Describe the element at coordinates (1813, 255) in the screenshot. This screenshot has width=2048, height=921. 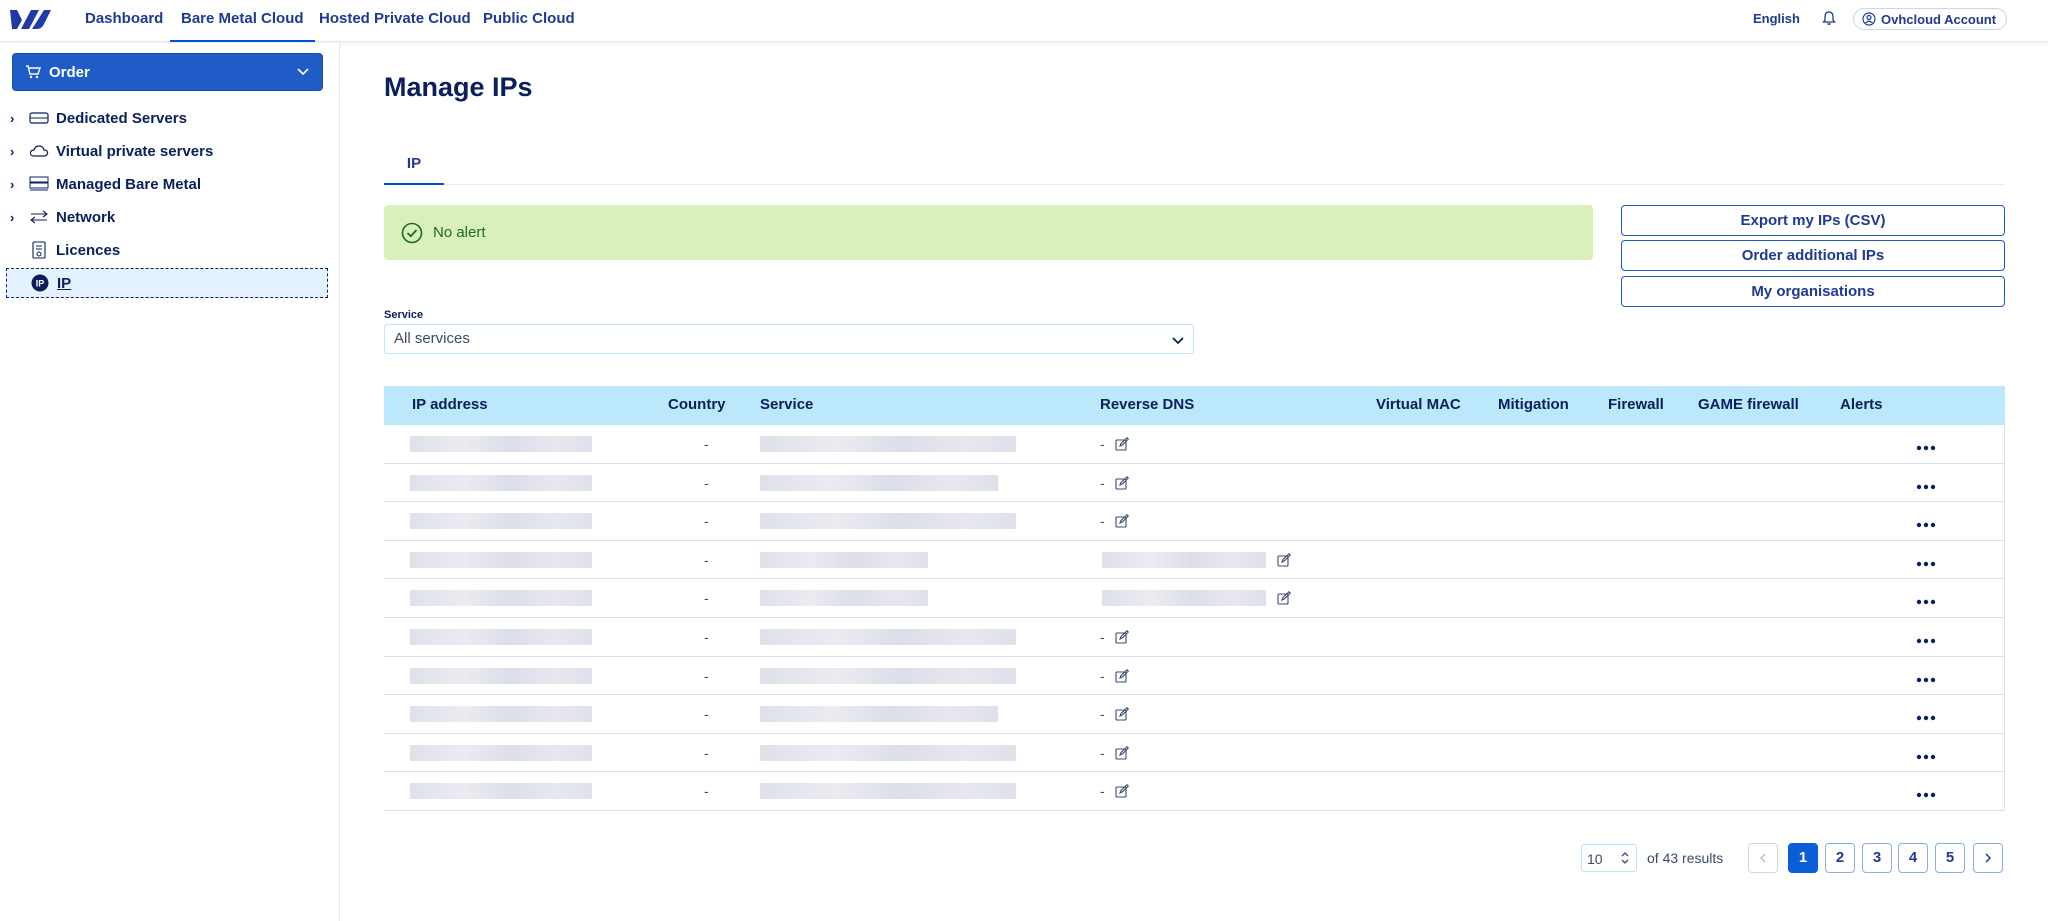
I see `order-additional-ips-button: Order additional IPs` at that location.